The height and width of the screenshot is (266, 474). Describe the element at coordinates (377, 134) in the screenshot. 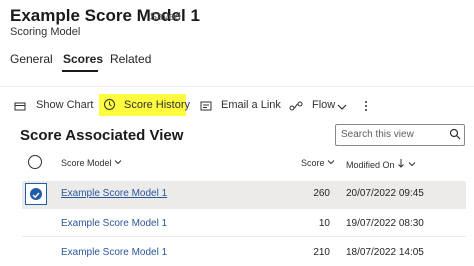

I see `search-placeholder: Search this view` at that location.